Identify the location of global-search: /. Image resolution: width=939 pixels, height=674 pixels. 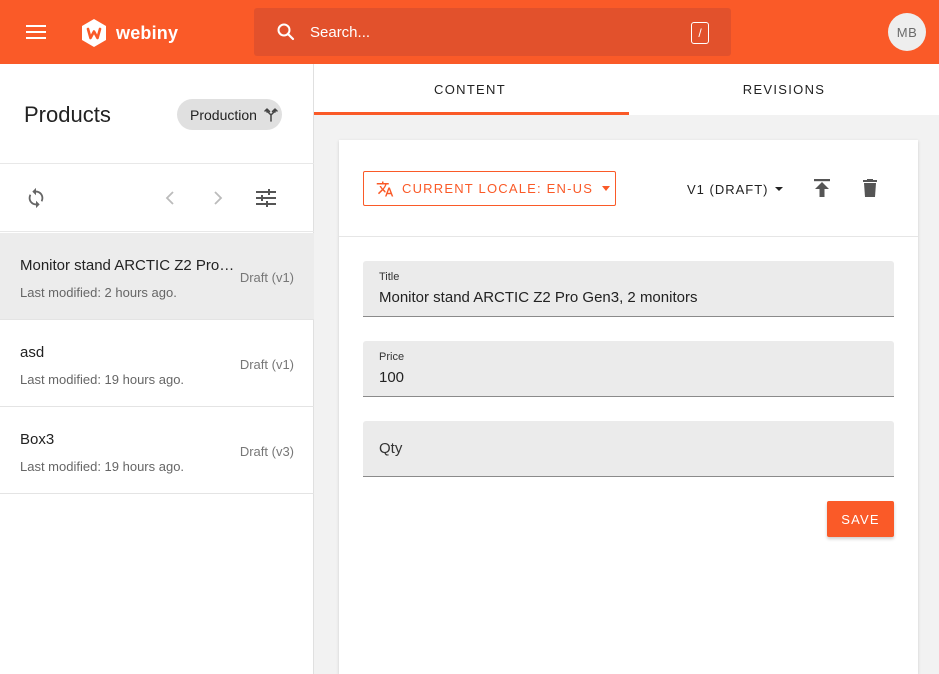
(492, 32).